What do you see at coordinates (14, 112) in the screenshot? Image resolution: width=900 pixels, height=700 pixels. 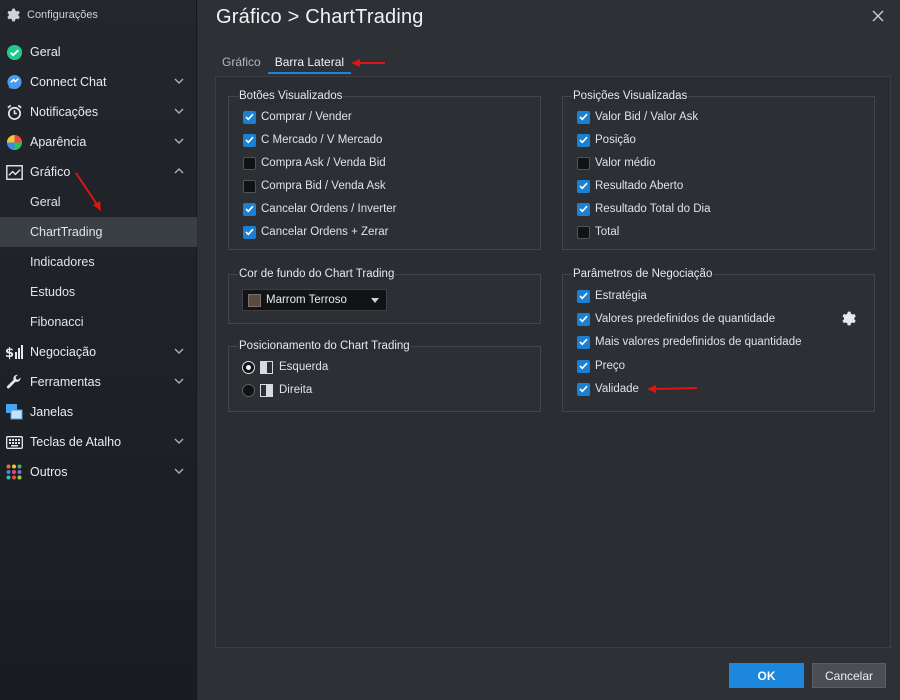 I see `alarm-clock-icon` at bounding box center [14, 112].